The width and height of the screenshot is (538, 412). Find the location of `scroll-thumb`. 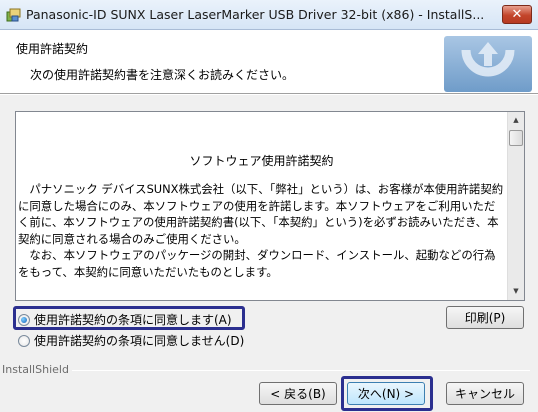

scroll-thumb is located at coordinates (516, 138).